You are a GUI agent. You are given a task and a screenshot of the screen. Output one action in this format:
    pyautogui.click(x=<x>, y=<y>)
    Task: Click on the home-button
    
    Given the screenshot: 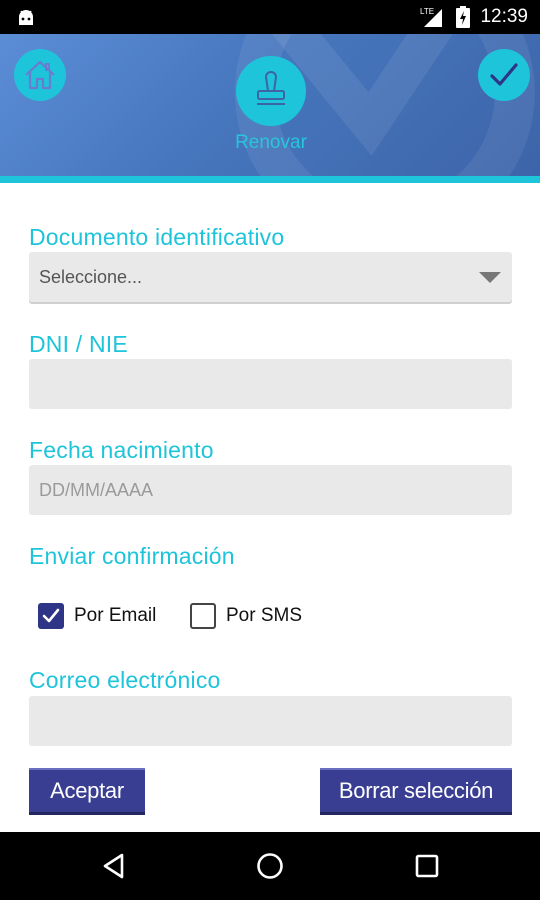 What is the action you would take?
    pyautogui.click(x=40, y=75)
    